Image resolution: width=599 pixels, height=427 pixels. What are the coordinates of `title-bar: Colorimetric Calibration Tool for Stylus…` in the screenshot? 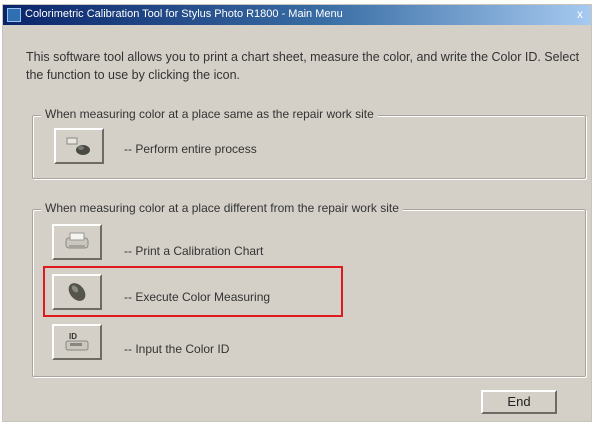 It's located at (297, 15).